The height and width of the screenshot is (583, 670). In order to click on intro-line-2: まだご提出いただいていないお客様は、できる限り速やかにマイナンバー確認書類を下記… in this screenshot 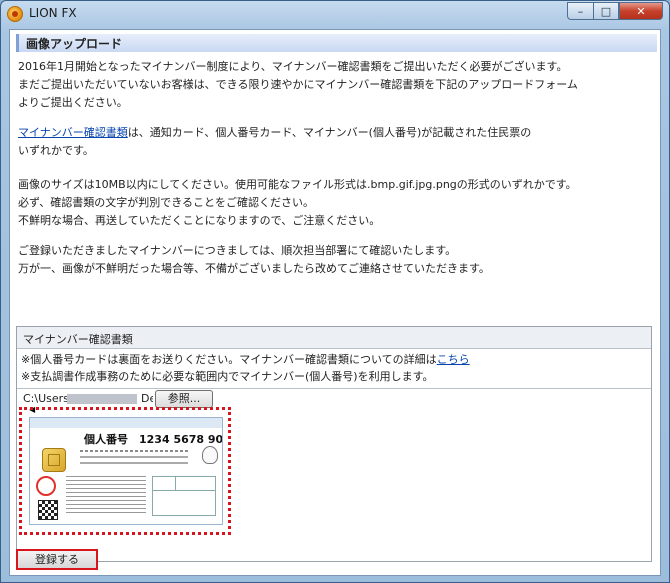, I will do `click(298, 84)`.